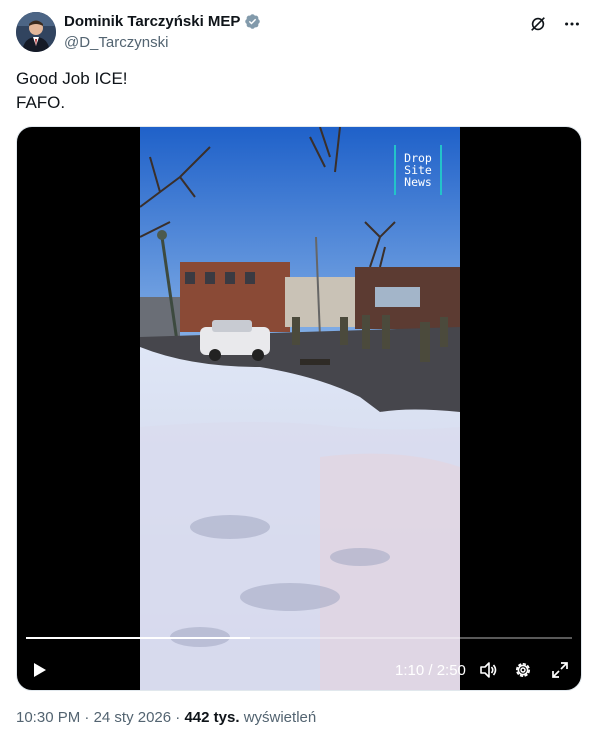 This screenshot has width=598, height=741. I want to click on author-handle: @D_Tarczynski, so click(116, 42).